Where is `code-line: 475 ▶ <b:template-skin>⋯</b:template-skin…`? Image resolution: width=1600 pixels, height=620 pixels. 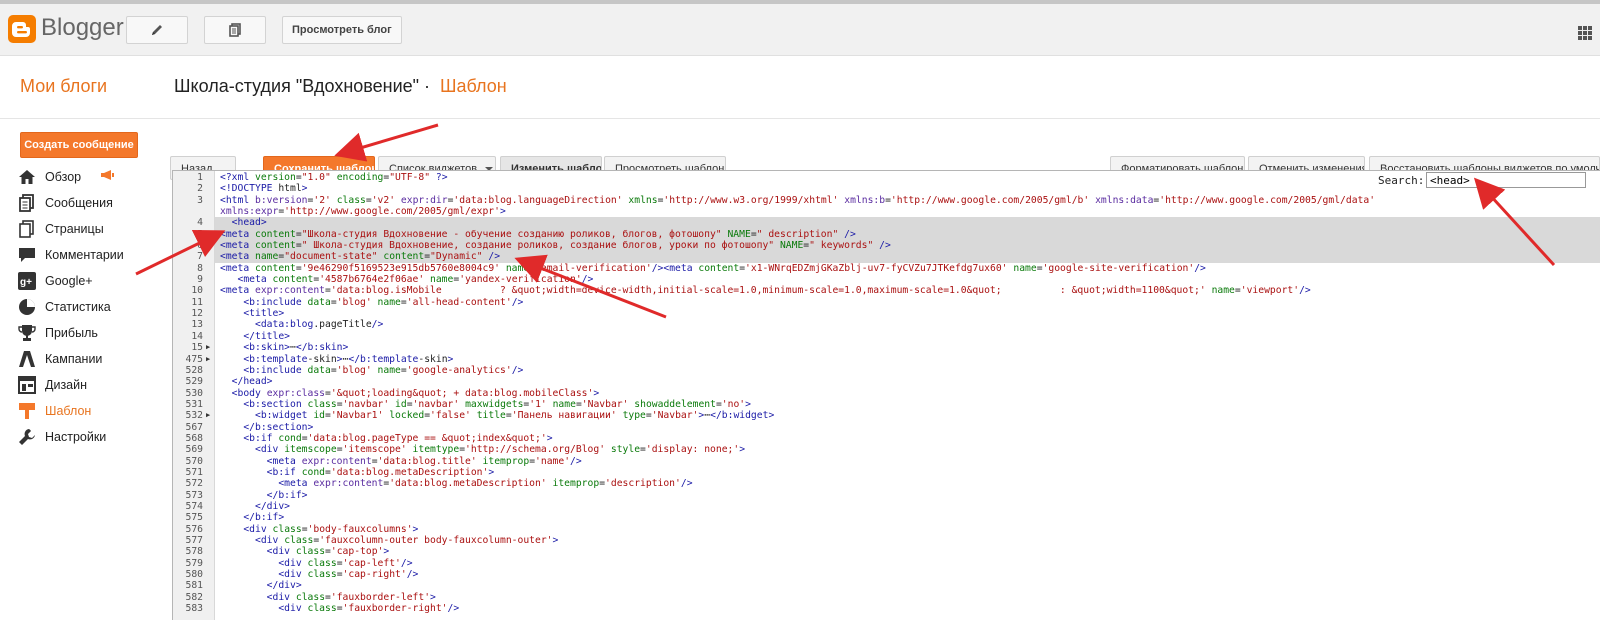 code-line: 475 ▶ <b:template-skin>⋯</b:template-skin… is located at coordinates (886, 359).